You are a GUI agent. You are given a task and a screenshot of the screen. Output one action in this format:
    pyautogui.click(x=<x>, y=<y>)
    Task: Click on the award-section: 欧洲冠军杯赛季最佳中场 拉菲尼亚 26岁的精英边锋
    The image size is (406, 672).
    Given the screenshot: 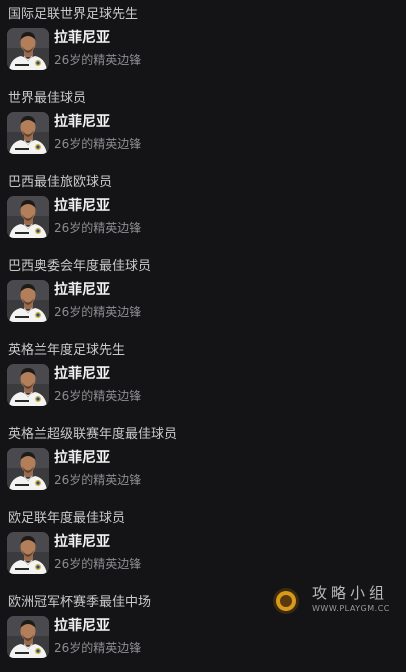 What is the action you would take?
    pyautogui.click(x=203, y=630)
    